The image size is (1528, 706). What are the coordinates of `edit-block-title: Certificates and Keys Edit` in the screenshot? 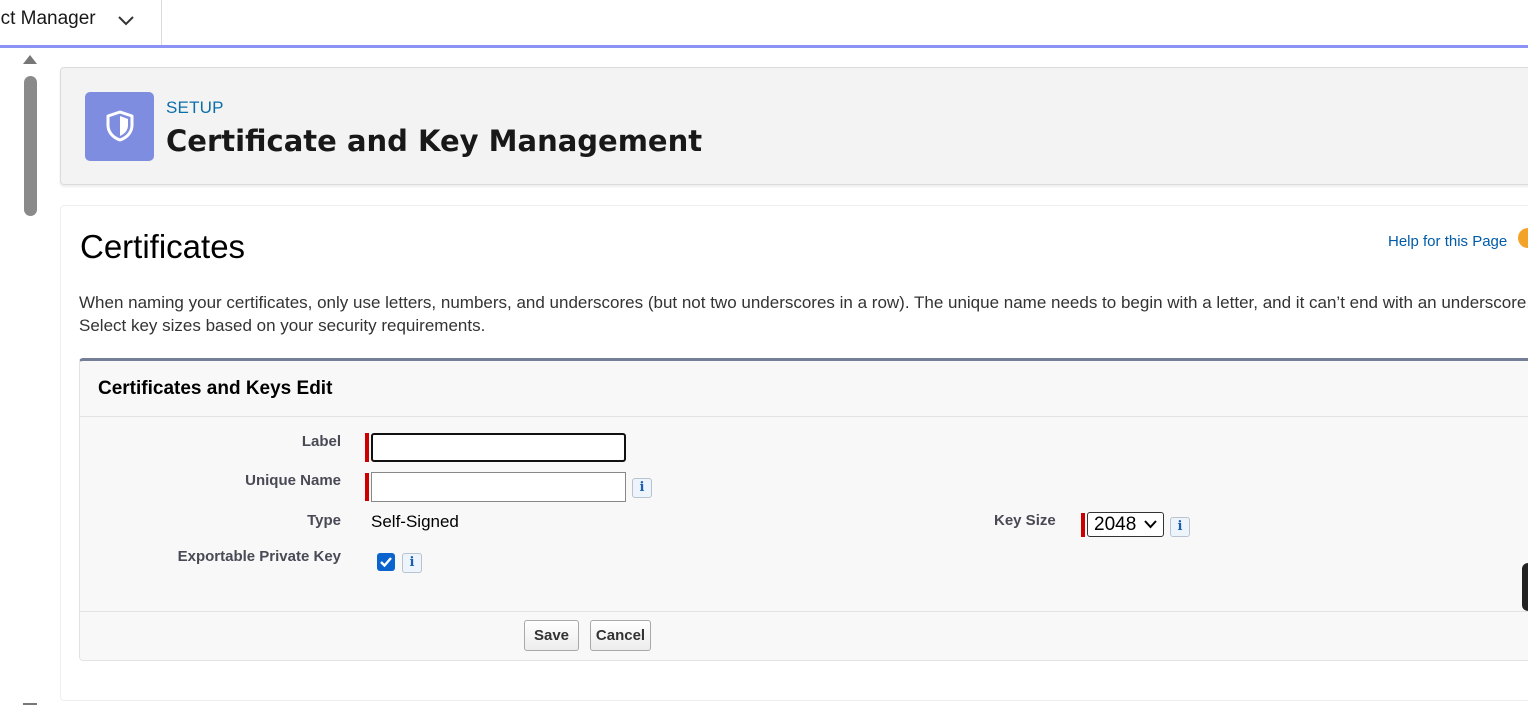 It's located at (215, 388).